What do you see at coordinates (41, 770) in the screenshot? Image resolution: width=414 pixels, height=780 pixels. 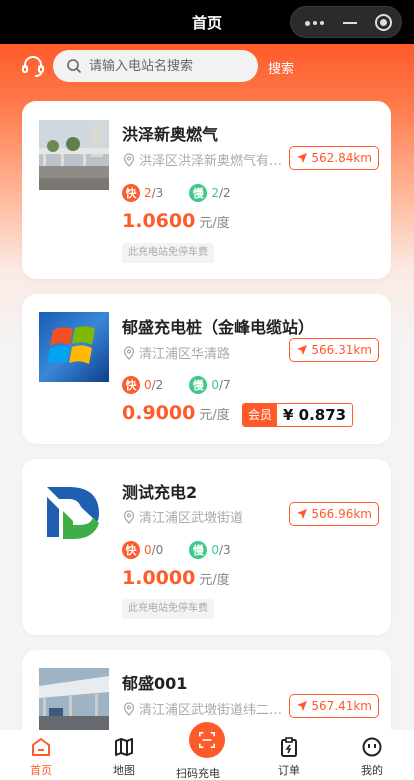 I see `tab-home-label: 首页` at bounding box center [41, 770].